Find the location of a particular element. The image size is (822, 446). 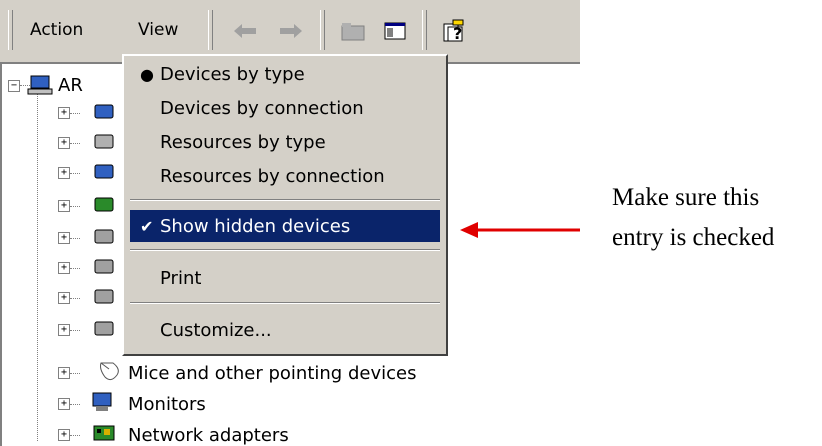

menu-view: View is located at coordinates (158, 30).